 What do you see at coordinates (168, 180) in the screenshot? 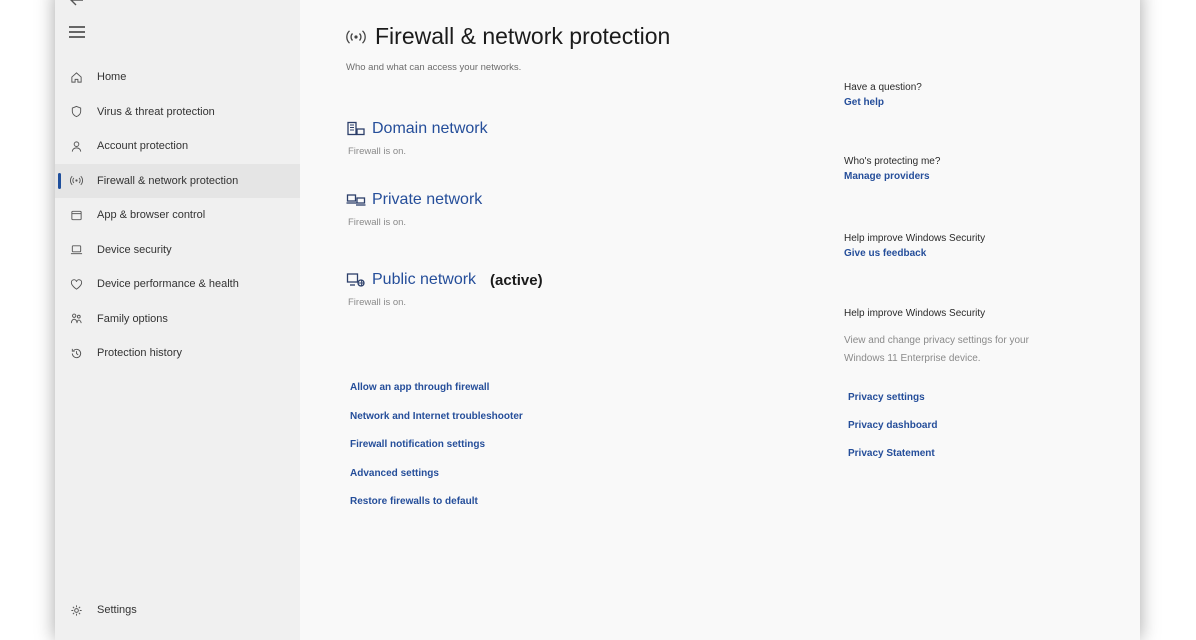
I see `sidebar-item-label: Firewall & network protection` at bounding box center [168, 180].